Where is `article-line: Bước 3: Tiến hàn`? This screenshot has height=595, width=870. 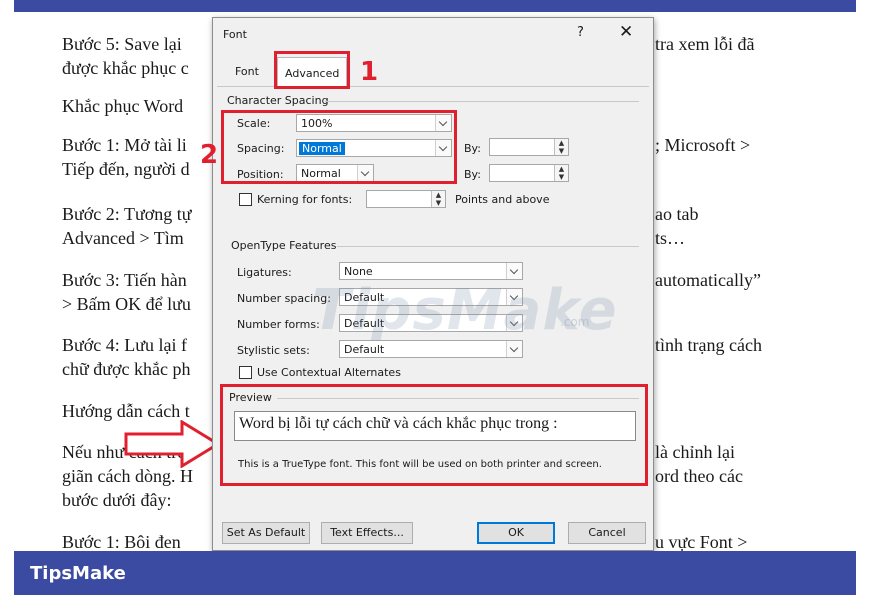
article-line: Bước 3: Tiến hàn is located at coordinates (124, 280).